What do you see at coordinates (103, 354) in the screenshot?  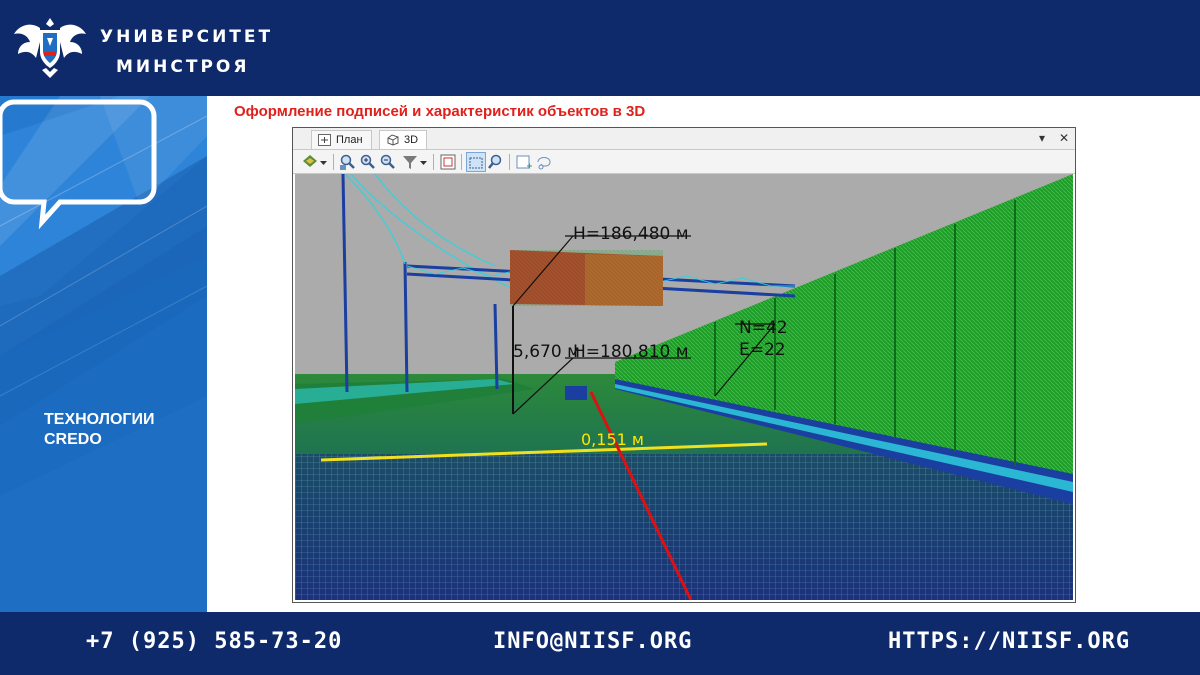 I see `side-panel: ТЕХНОЛОГИИ CREDO` at bounding box center [103, 354].